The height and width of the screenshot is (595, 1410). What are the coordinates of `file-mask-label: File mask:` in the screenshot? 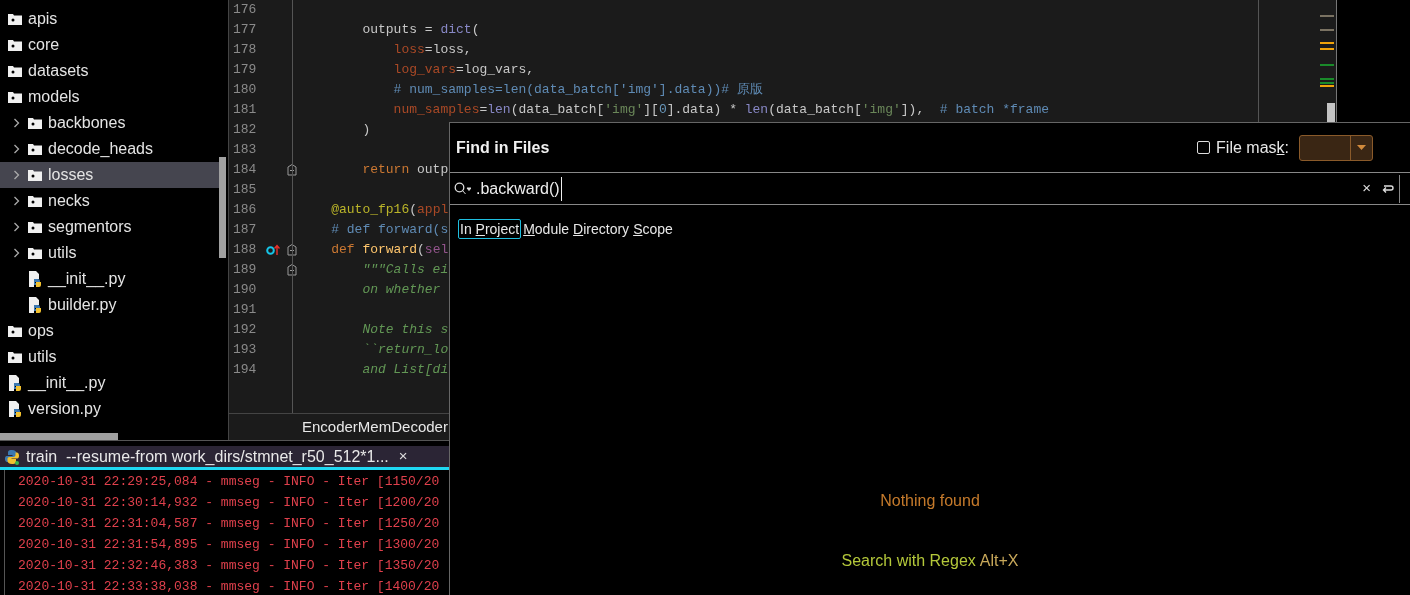 It's located at (1252, 147).